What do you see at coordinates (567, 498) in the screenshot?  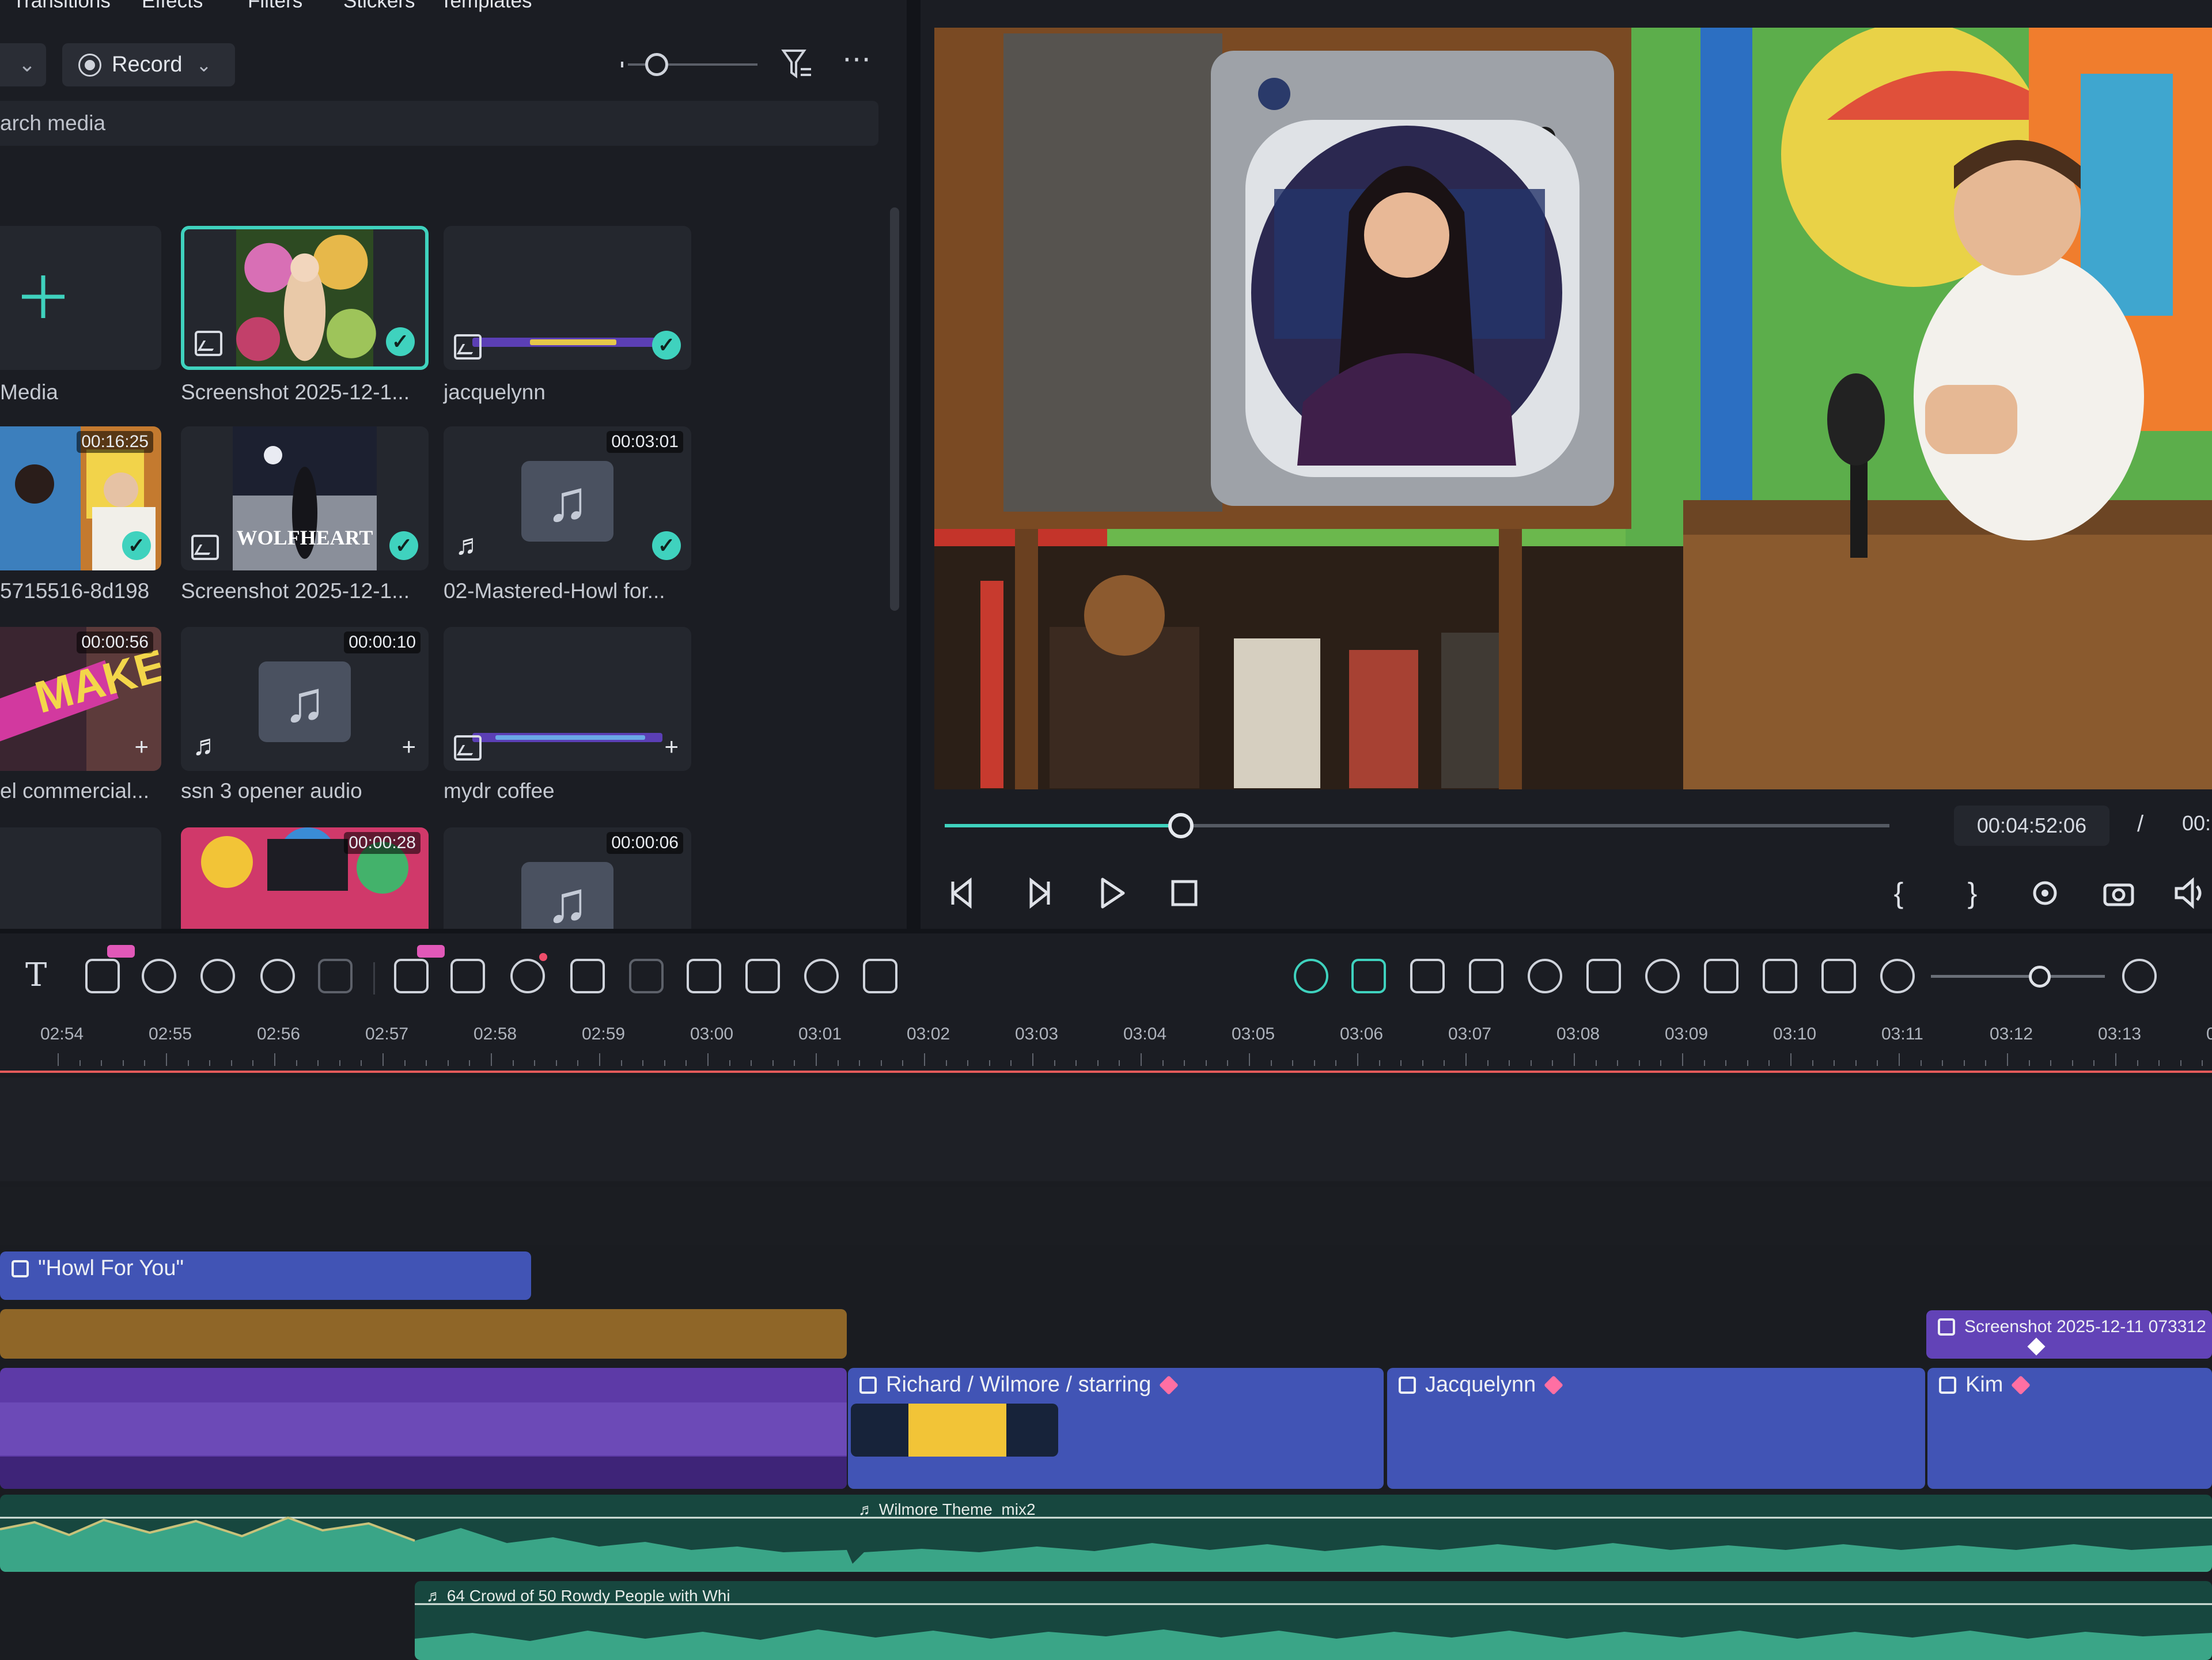 I see `media-card-mastered-howl: 00:03:01 ♫ ♬ ✓` at bounding box center [567, 498].